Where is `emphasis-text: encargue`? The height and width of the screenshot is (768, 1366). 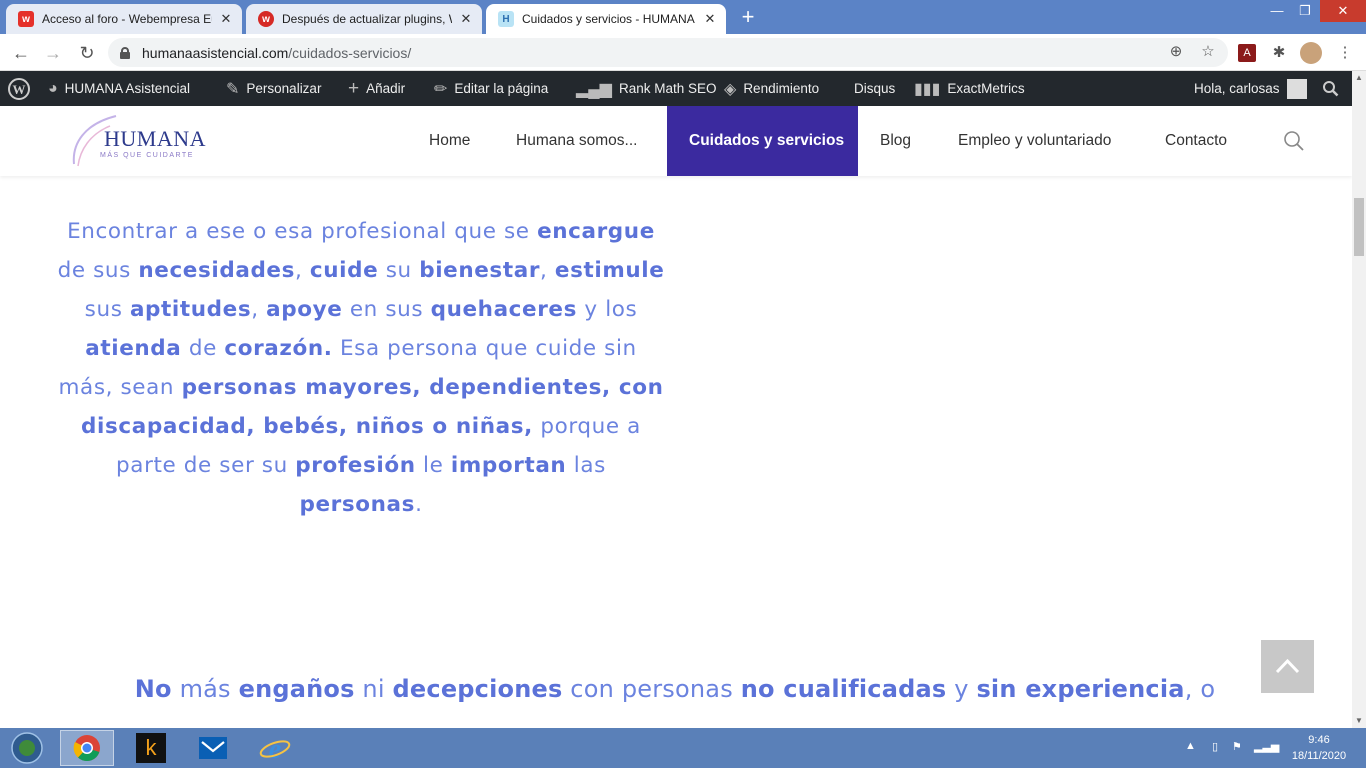 emphasis-text: encargue is located at coordinates (596, 231).